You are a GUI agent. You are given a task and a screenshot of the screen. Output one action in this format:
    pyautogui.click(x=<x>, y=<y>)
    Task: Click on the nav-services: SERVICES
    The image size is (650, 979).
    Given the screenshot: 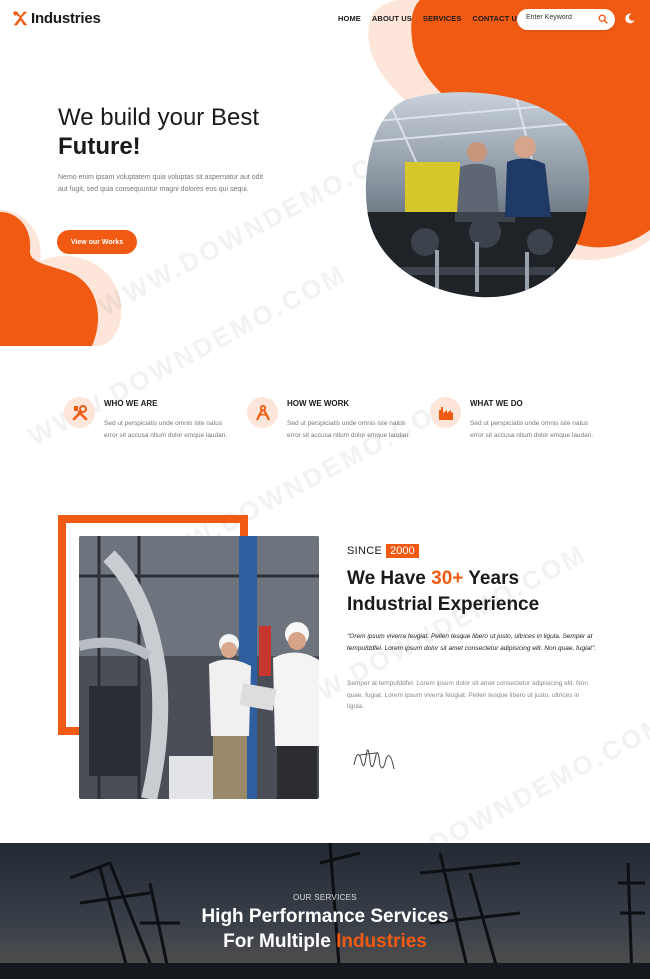 What is the action you would take?
    pyautogui.click(x=442, y=18)
    